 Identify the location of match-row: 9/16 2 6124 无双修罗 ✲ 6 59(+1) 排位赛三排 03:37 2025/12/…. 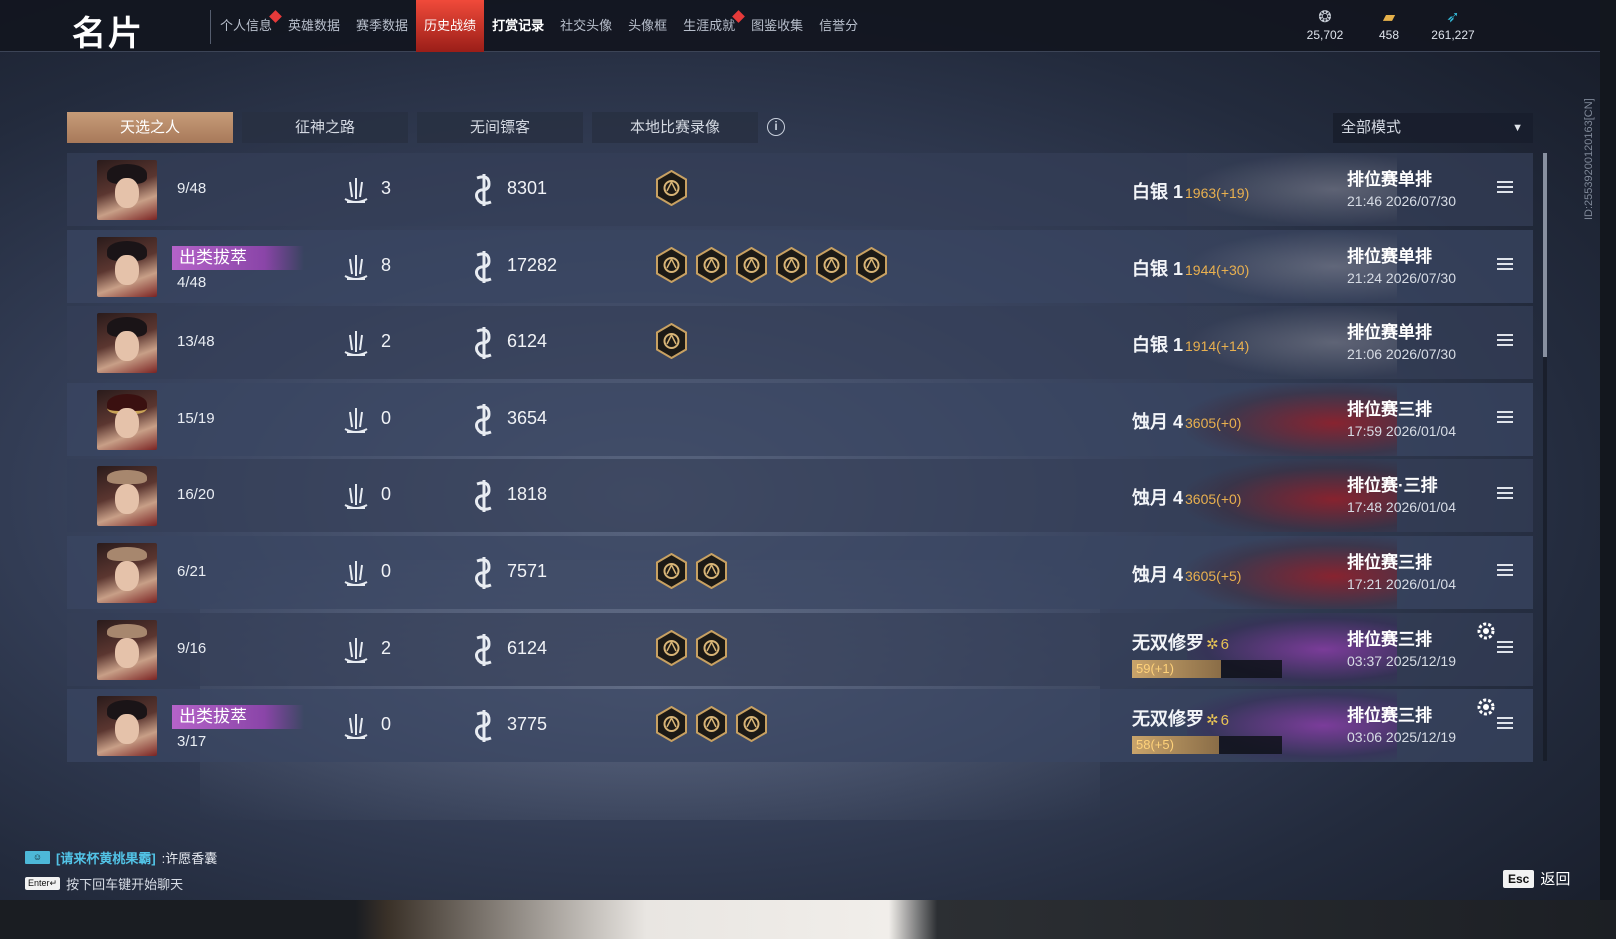
(800, 649).